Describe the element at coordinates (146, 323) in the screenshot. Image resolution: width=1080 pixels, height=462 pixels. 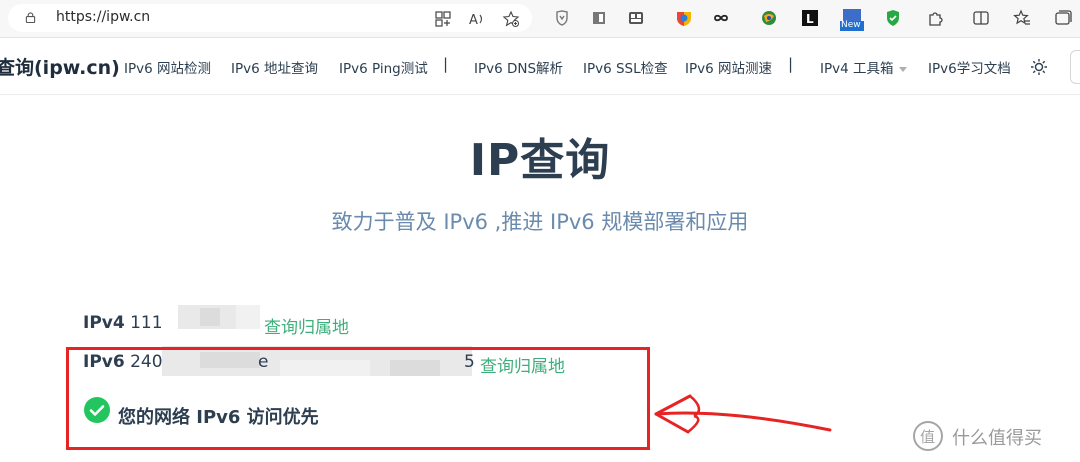
I see `ipv4-value: 111` at that location.